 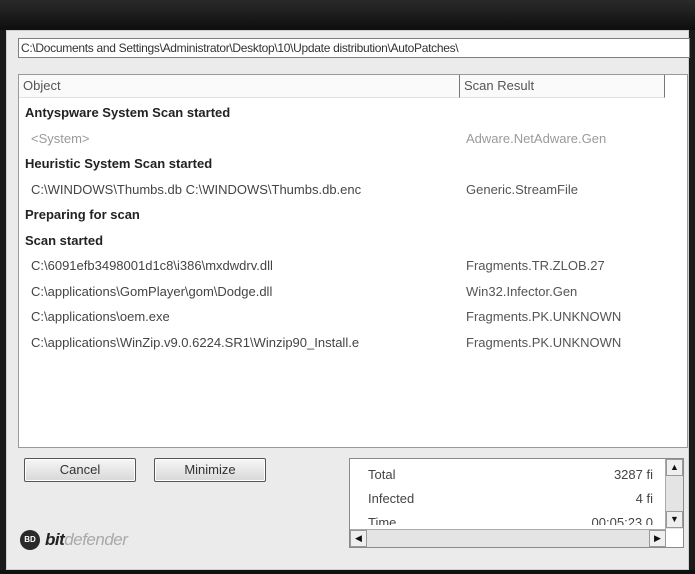 I want to click on result-scan-result: Win32.Infector.Gen, so click(x=522, y=291).